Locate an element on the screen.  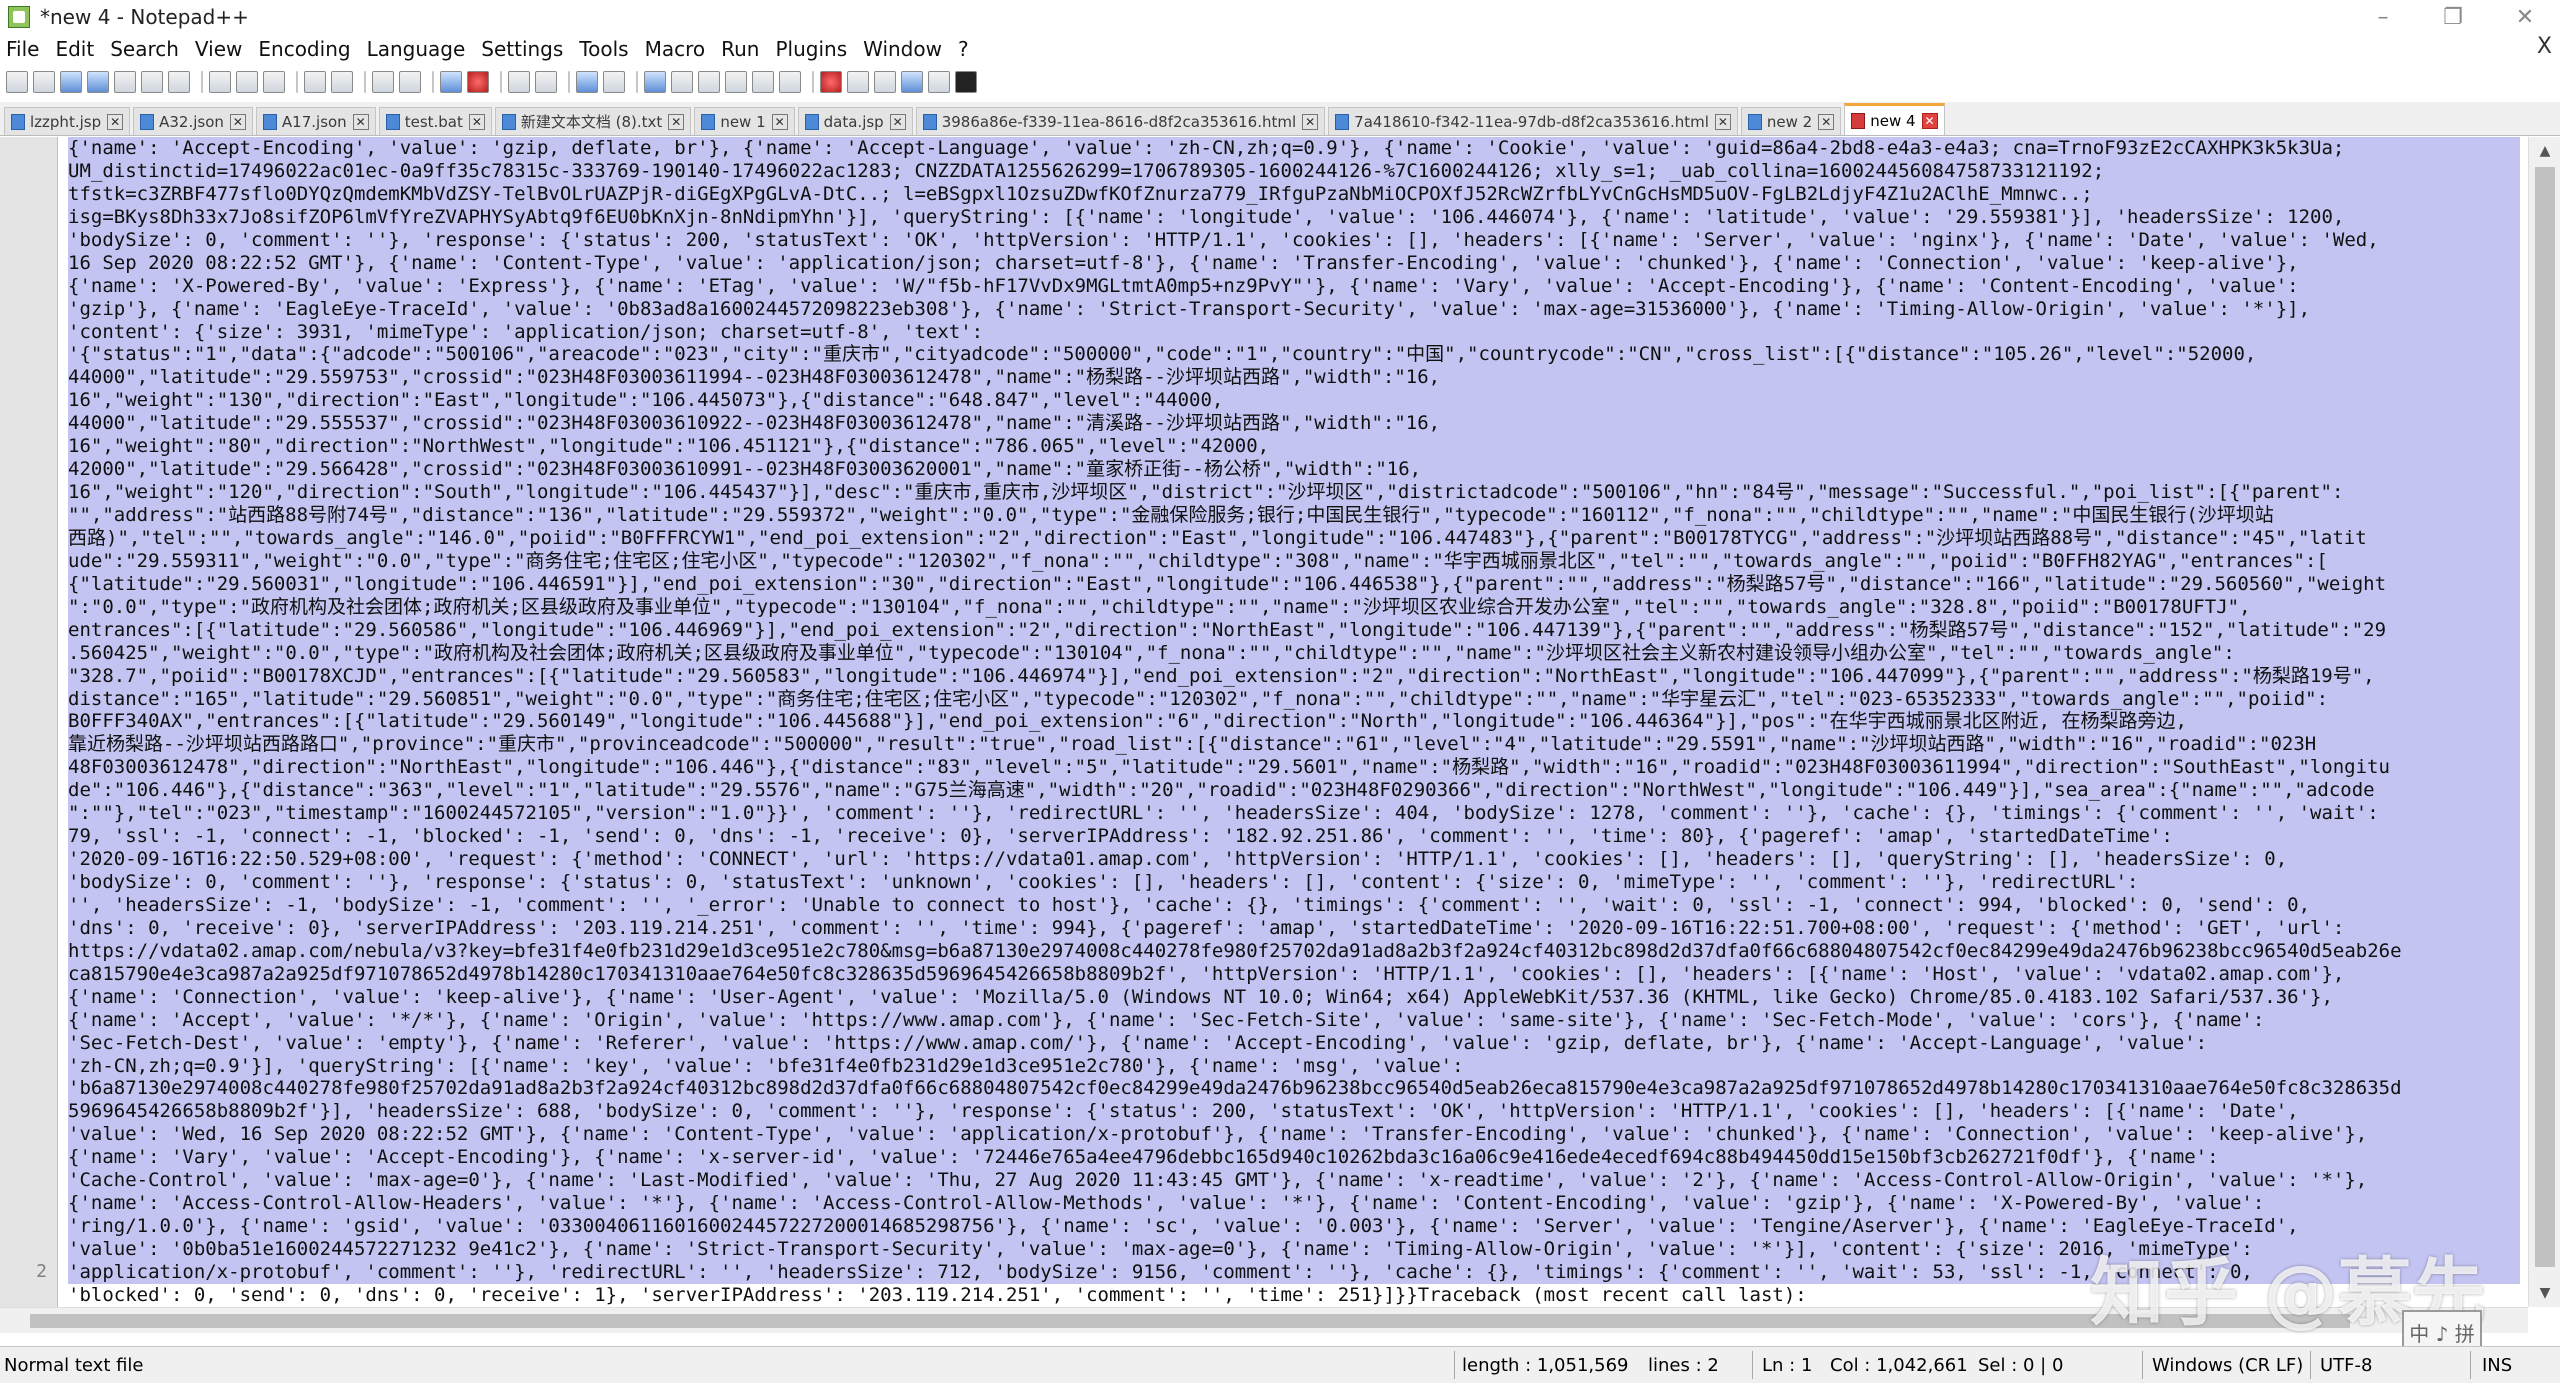
tab-data-jsp: data.jsp ✕ is located at coordinates (855, 121).